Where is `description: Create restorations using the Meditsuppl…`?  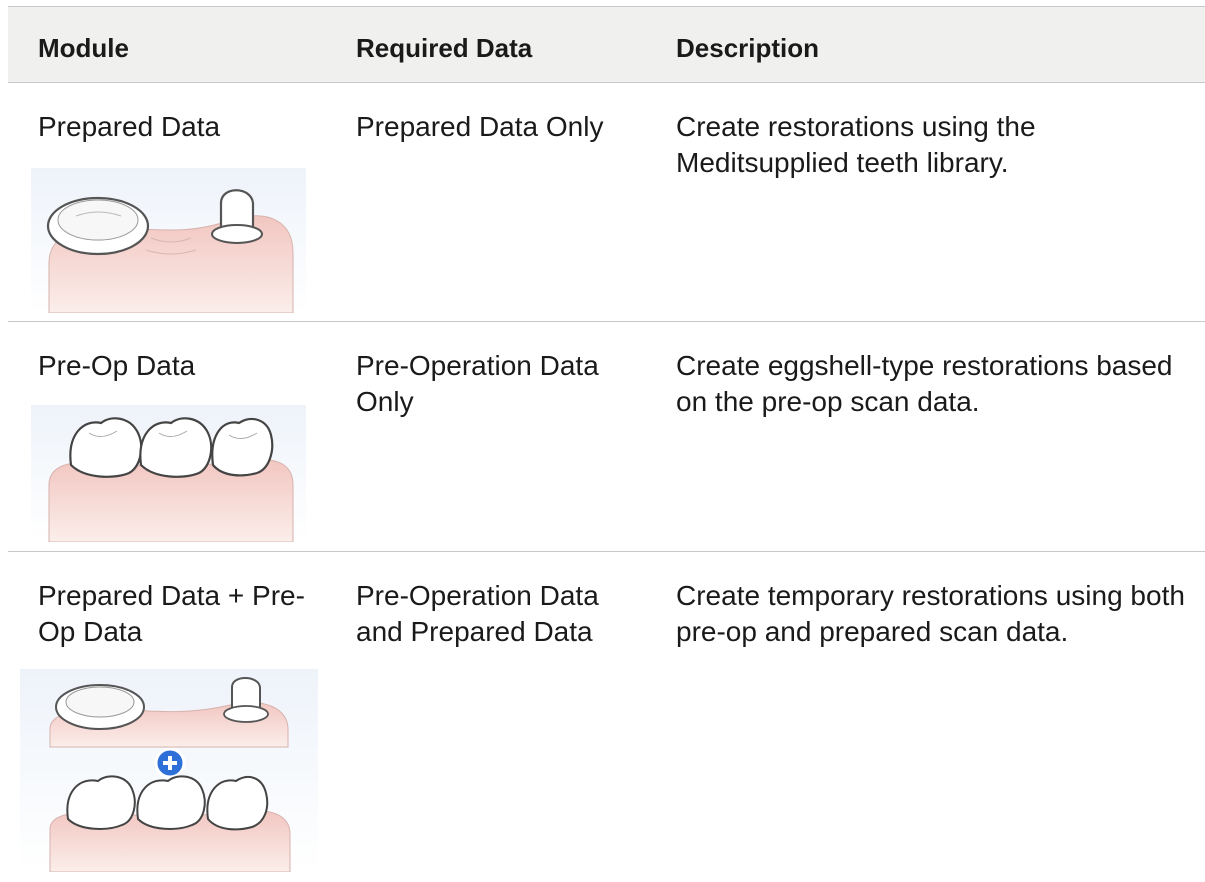 description: Create restorations using the Meditsuppl… is located at coordinates (856, 144).